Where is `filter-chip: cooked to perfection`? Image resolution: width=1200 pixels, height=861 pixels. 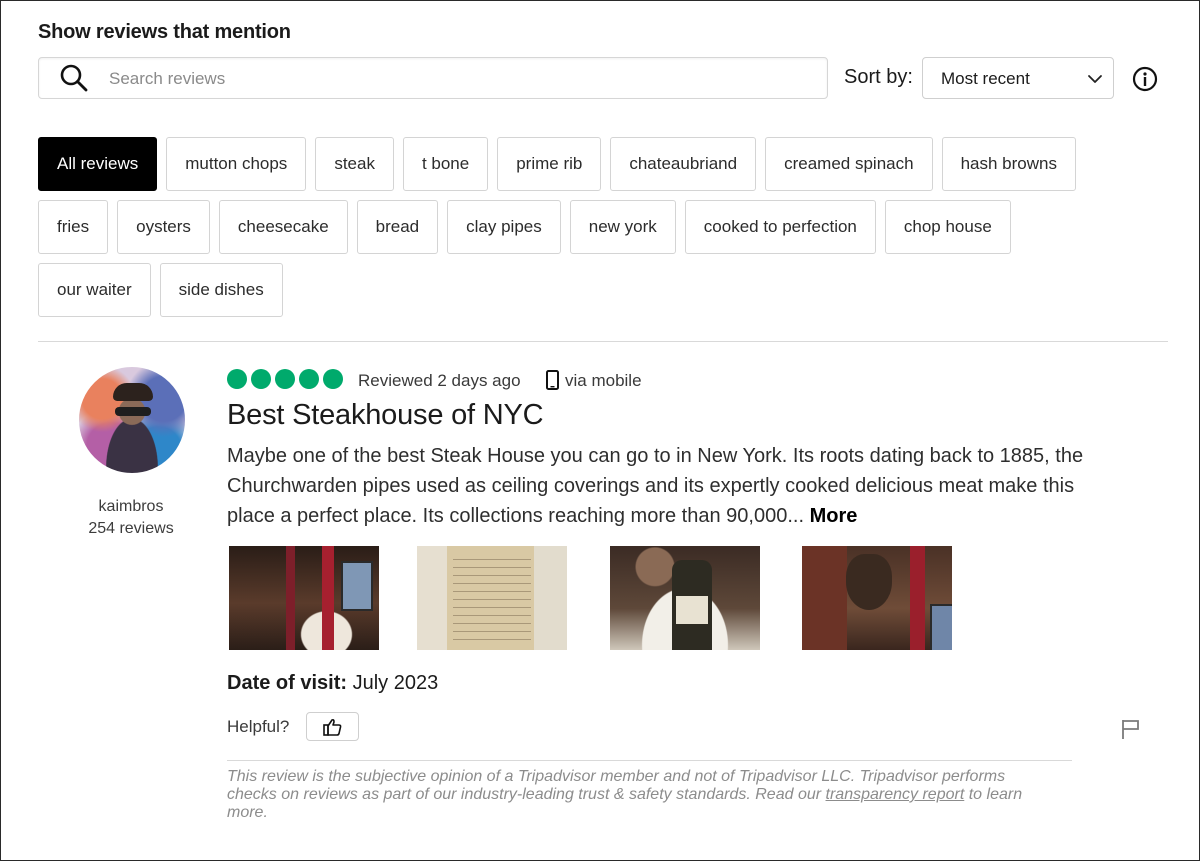
filter-chip: cooked to perfection is located at coordinates (780, 227).